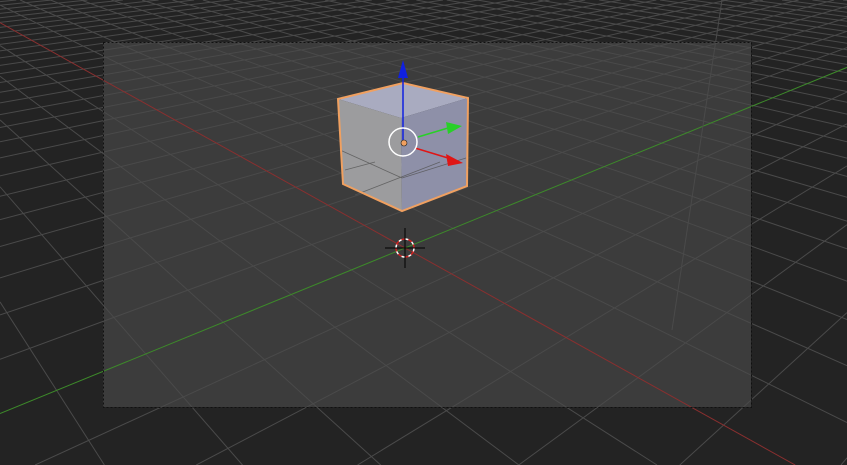 The height and width of the screenshot is (465, 847). What do you see at coordinates (404, 143) in the screenshot?
I see `origin-dot-icon` at bounding box center [404, 143].